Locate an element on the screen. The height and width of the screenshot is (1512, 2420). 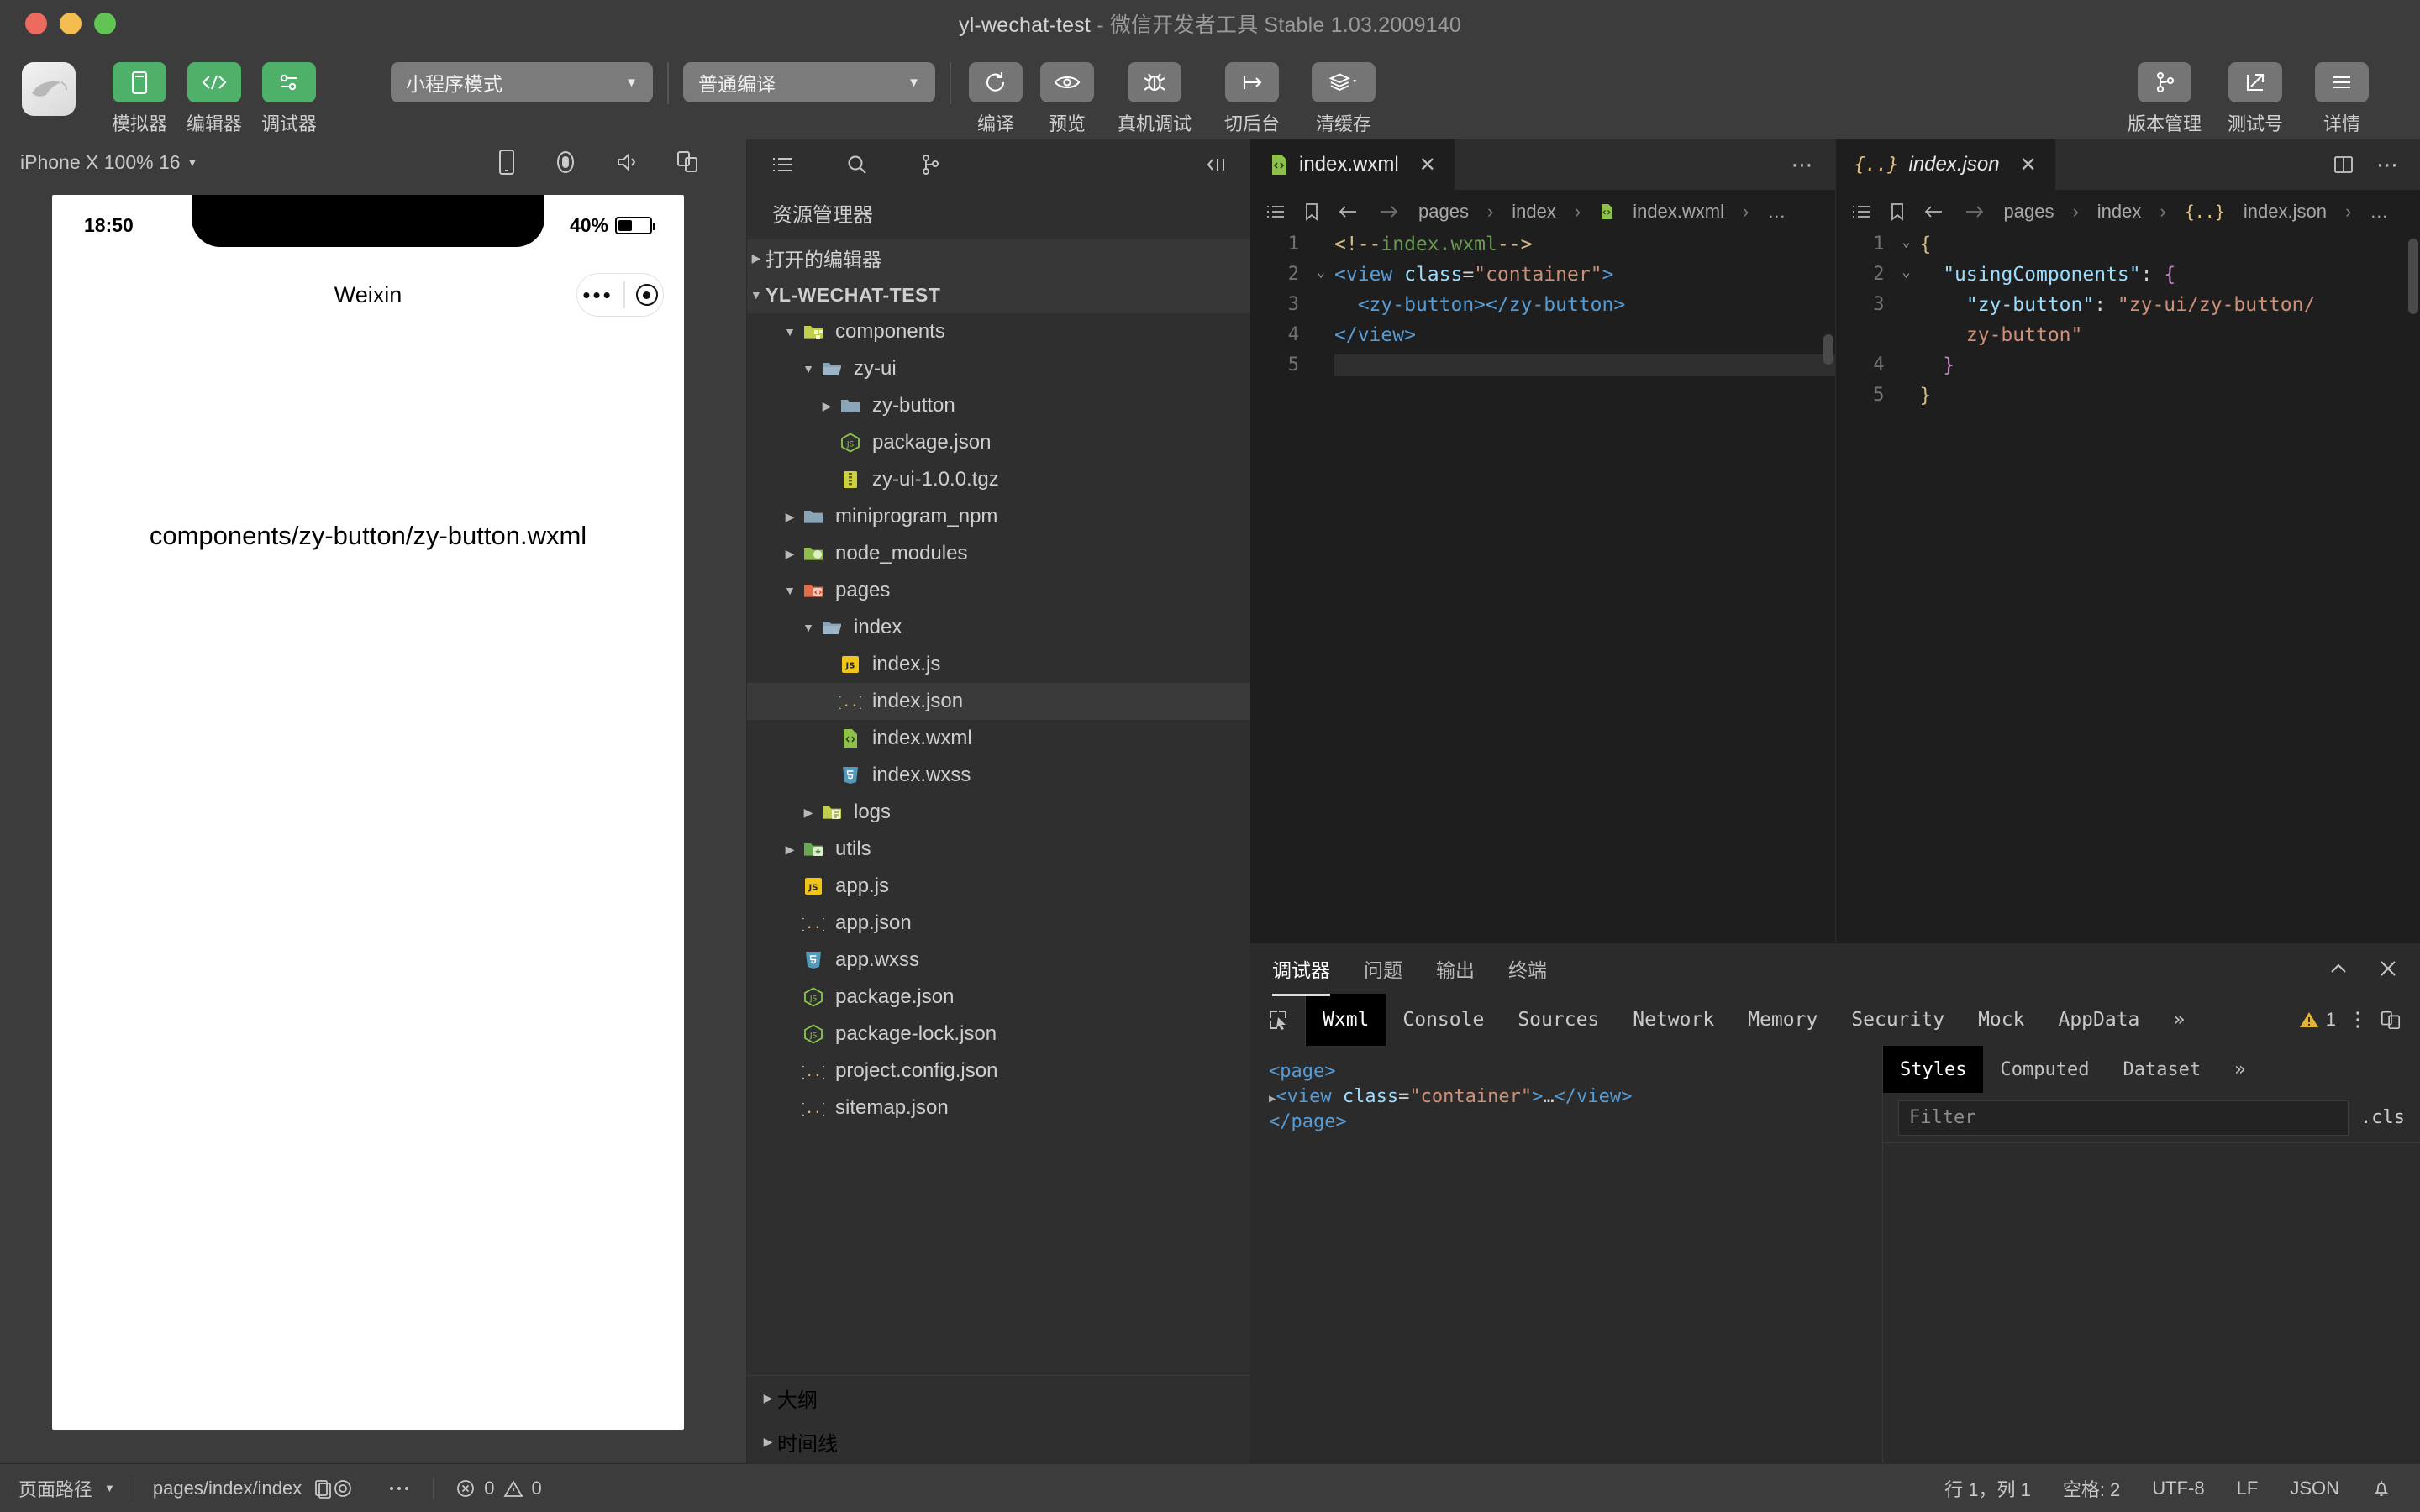
breadcrumb-right-1: index is located at coordinates (2119, 212).